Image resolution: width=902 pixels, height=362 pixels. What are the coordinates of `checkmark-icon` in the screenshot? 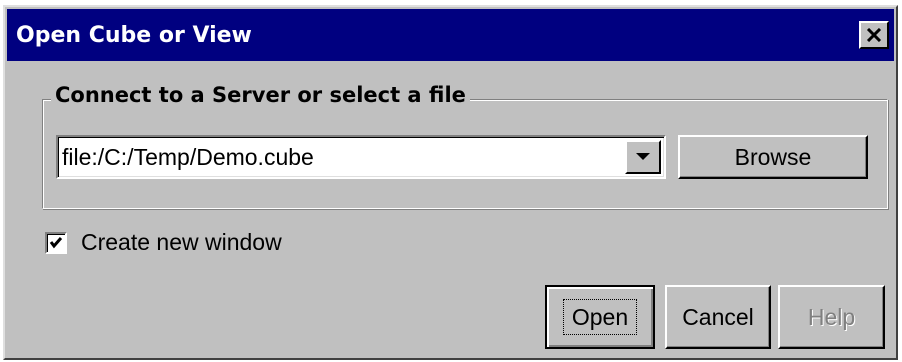 It's located at (56, 242).